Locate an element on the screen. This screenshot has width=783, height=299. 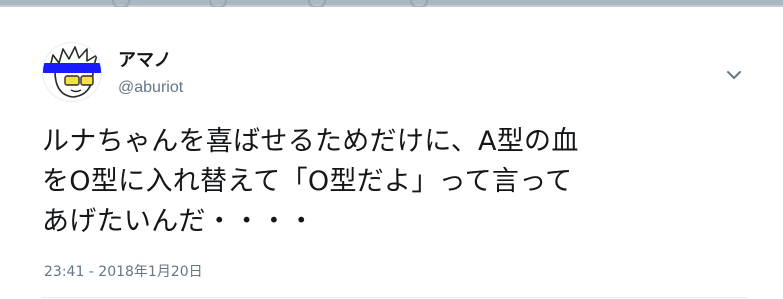
avatar is located at coordinates (72, 72).